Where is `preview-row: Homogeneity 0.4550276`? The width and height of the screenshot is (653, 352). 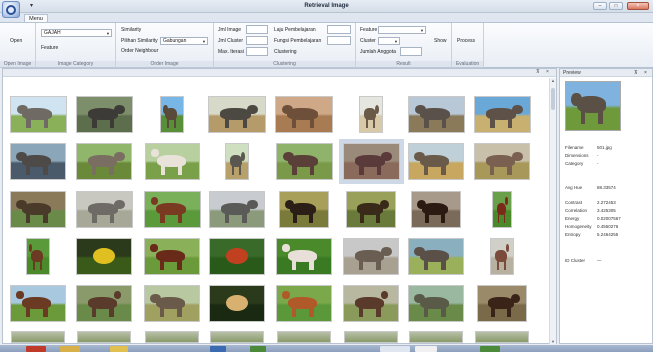
preview-row: Homogeneity 0.4550276 is located at coordinates (591, 226).